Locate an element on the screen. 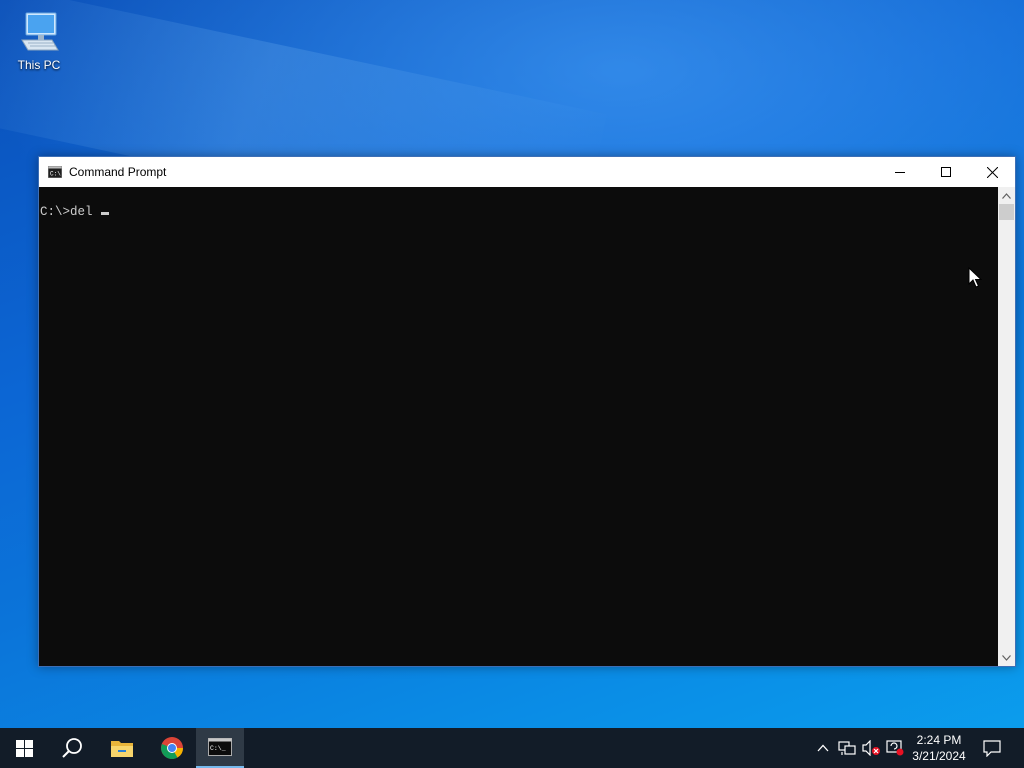  chevron-down-icon is located at coordinates (1006, 657).